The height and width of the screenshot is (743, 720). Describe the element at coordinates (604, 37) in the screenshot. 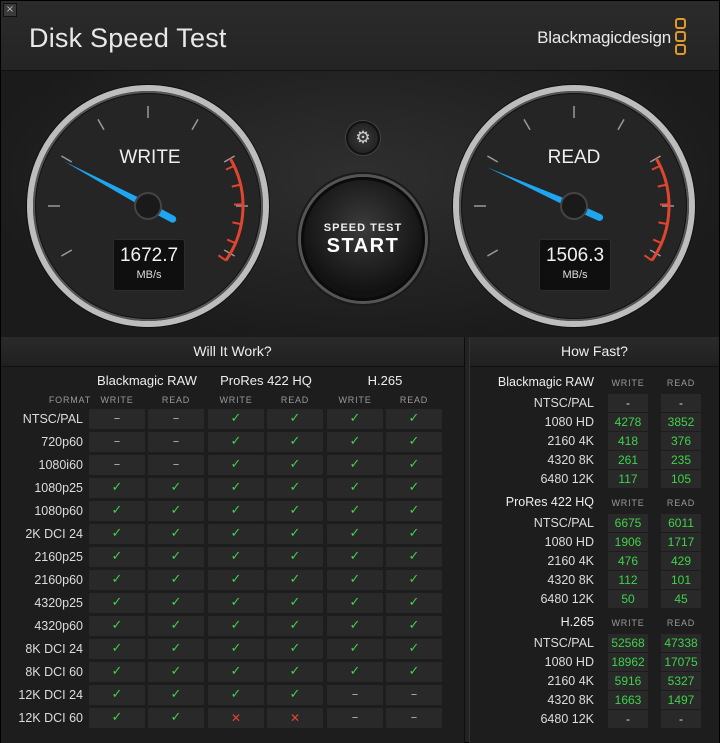

I see `brand-name: Blackmagicdesign` at that location.